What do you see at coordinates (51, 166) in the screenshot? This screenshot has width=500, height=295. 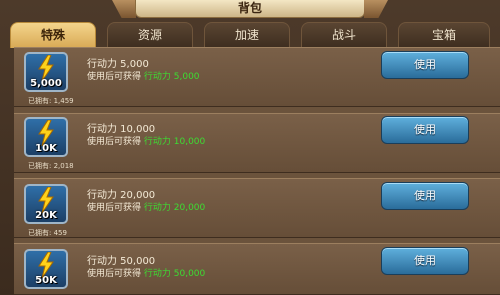 I see `owned-count: 已拥有: 2,018` at bounding box center [51, 166].